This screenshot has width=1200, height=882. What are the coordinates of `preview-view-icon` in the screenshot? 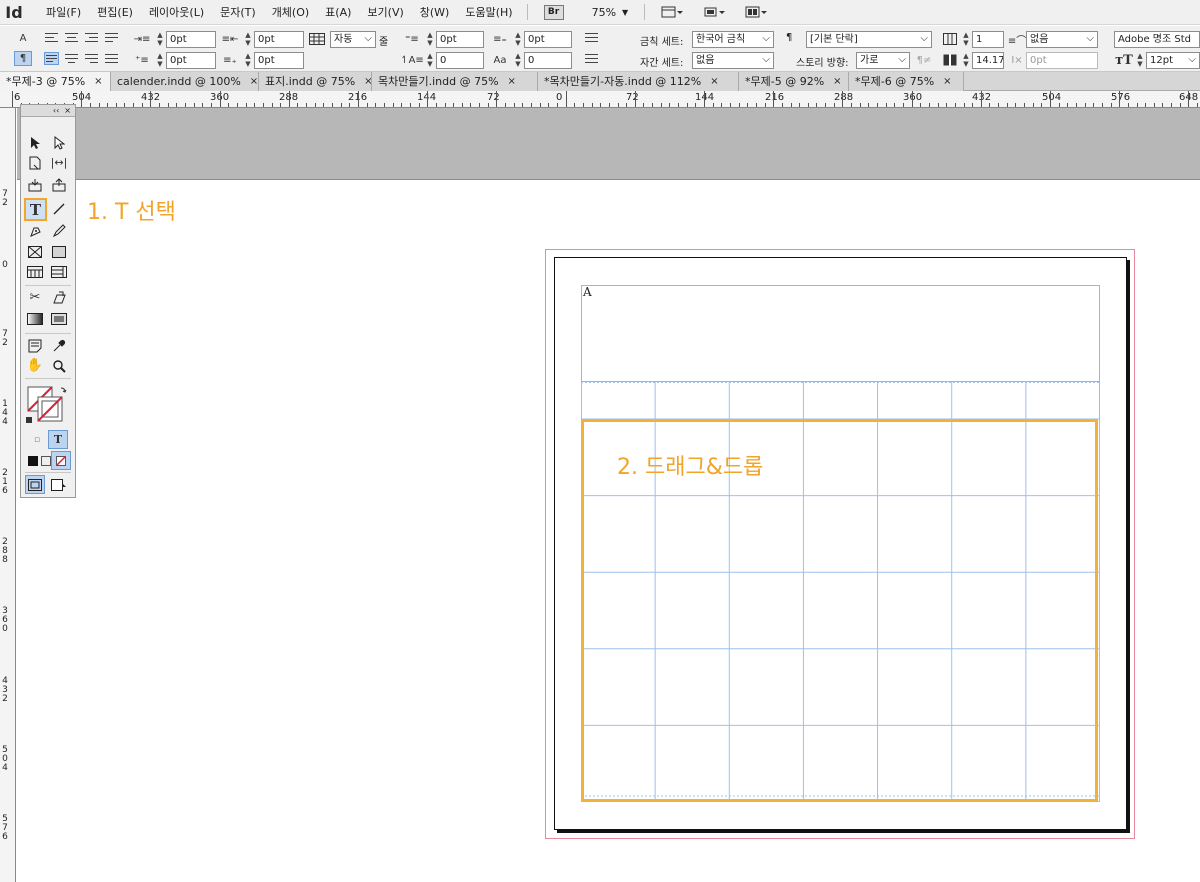 It's located at (59, 484).